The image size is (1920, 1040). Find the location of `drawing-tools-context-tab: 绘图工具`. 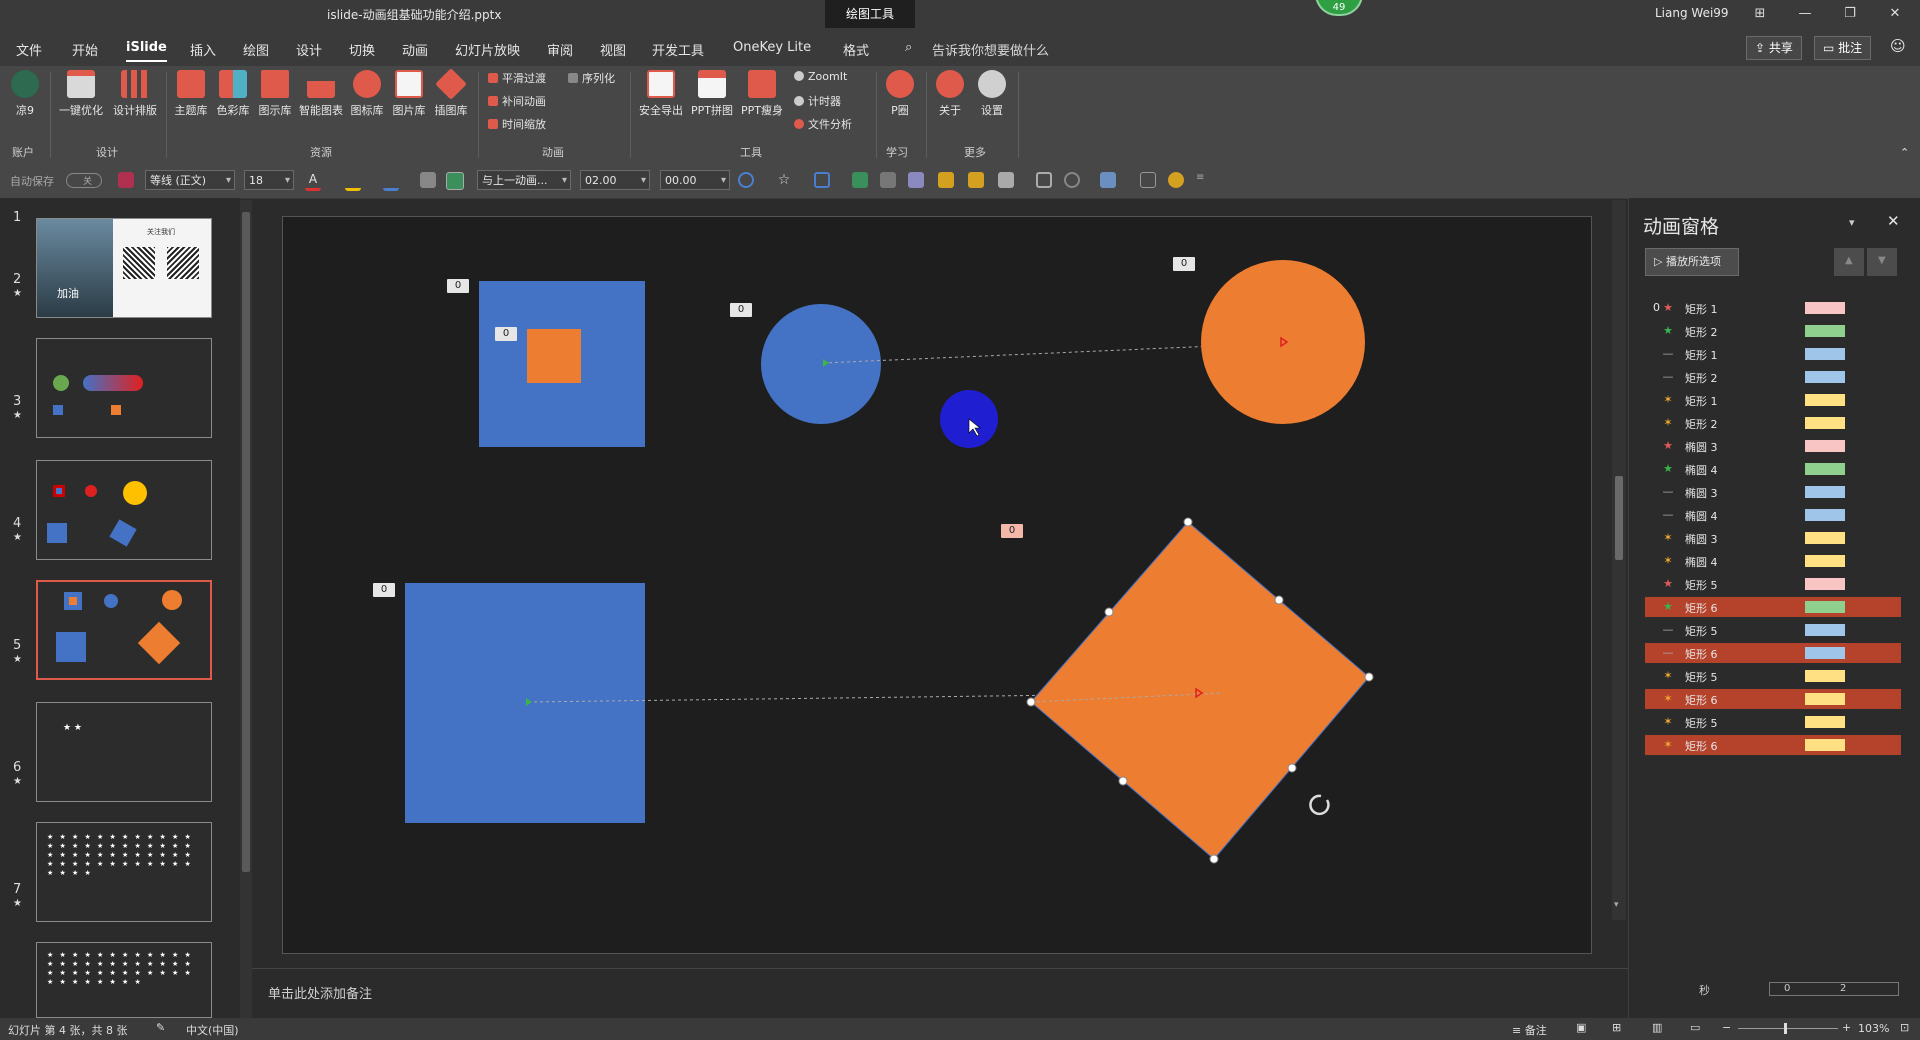

drawing-tools-context-tab: 绘图工具 is located at coordinates (870, 14).